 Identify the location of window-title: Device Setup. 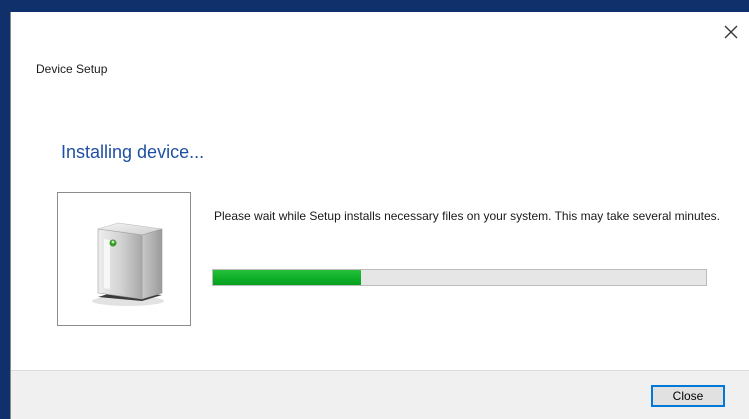
(72, 69).